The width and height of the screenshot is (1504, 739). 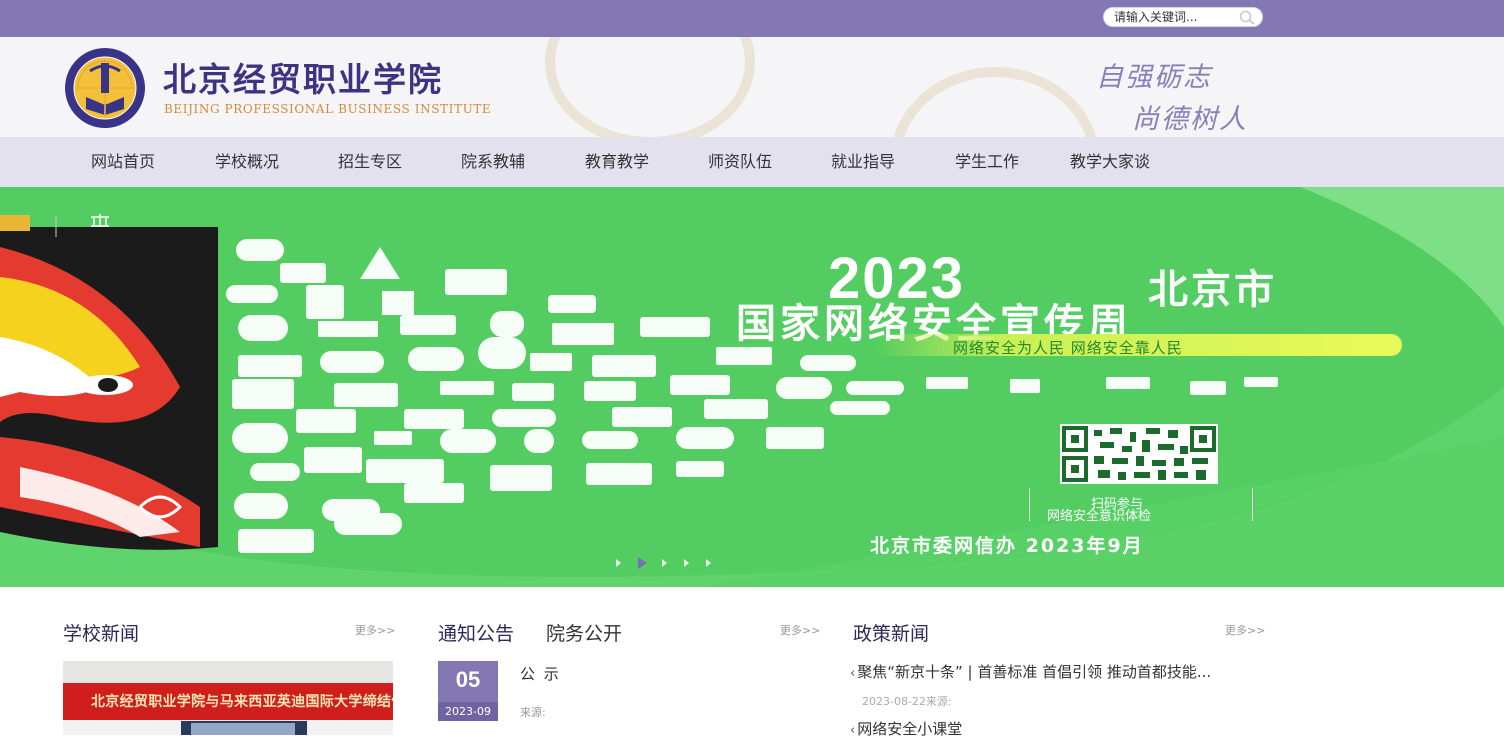 I want to click on section-title-policy-news: 政策新闻, so click(x=891, y=632).